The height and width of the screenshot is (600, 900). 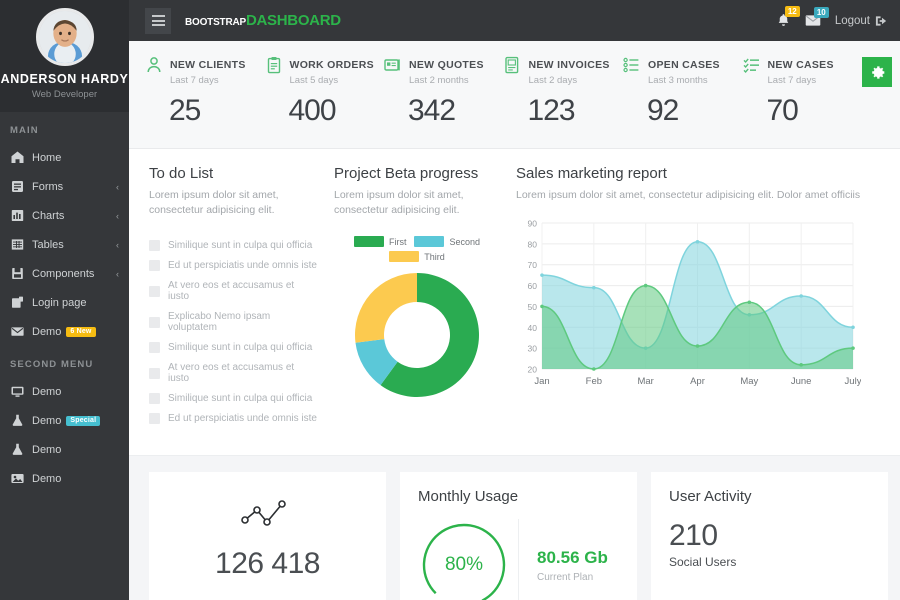 I want to click on sidebar-item-tables-03: Tables ‹, so click(x=64, y=244).